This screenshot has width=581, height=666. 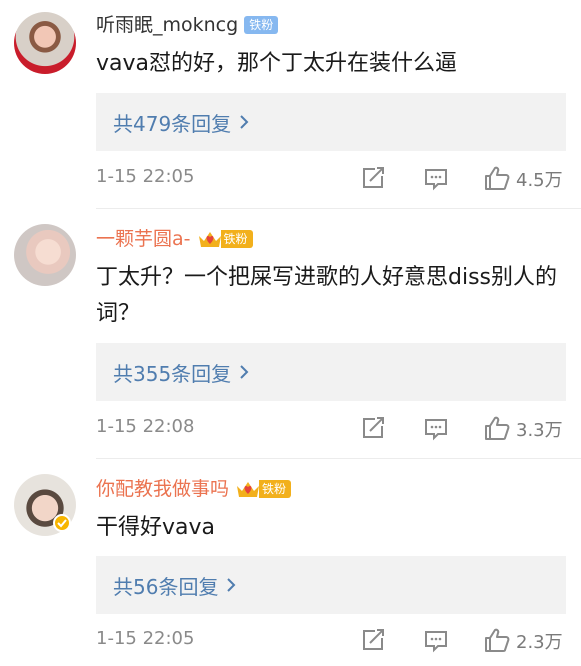 I want to click on like-count: 4.5万, so click(x=539, y=180).